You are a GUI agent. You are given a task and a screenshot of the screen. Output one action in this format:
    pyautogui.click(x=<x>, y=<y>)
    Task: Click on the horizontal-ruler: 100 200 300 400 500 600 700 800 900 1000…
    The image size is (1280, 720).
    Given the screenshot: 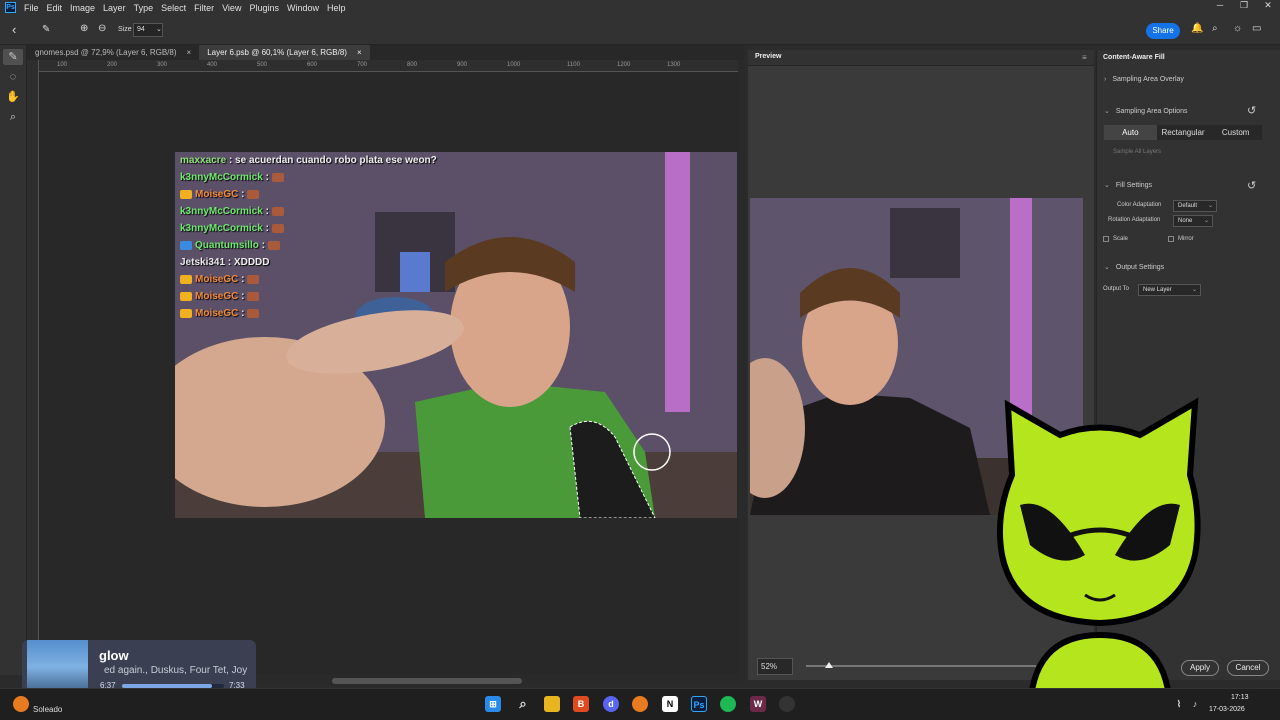 What is the action you would take?
    pyautogui.click(x=389, y=66)
    